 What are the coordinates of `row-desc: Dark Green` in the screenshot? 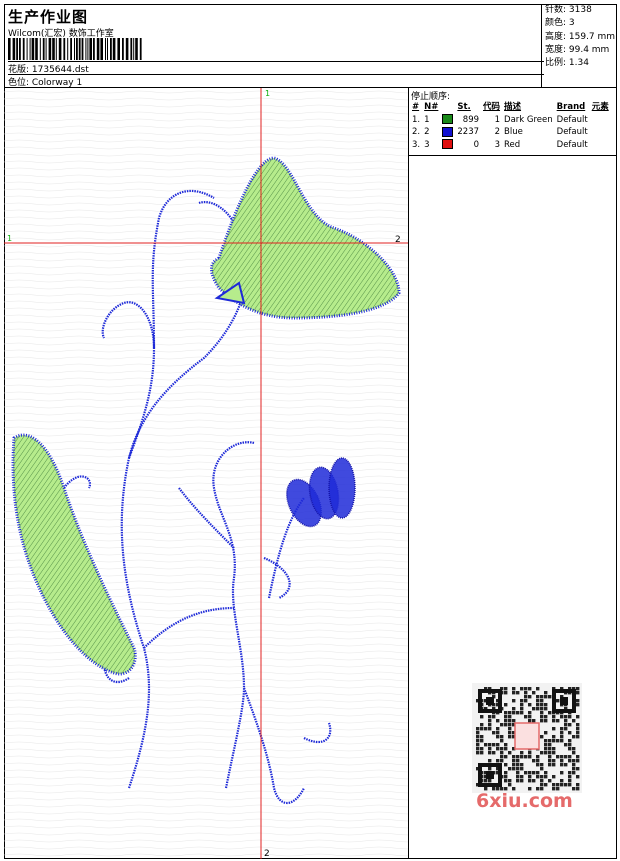 It's located at (528, 119).